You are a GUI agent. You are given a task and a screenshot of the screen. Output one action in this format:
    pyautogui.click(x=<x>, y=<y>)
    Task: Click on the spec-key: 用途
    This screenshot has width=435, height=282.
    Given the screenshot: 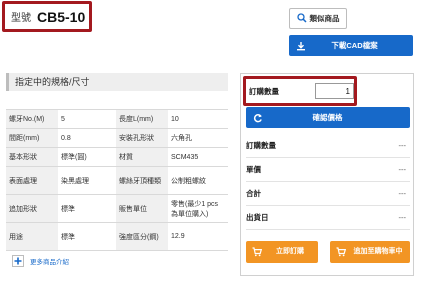 What is the action you would take?
    pyautogui.click(x=32, y=236)
    